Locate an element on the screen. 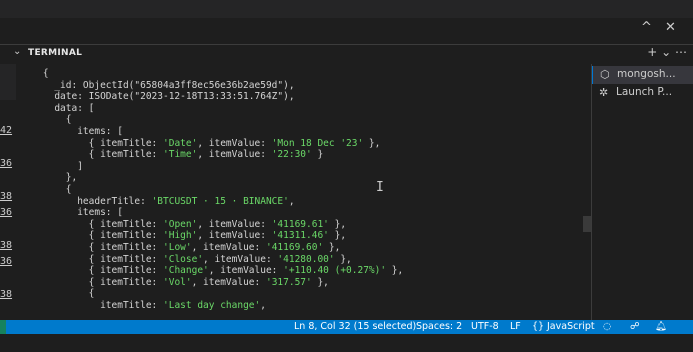  string-literal: '41311.46' is located at coordinates (300, 236).